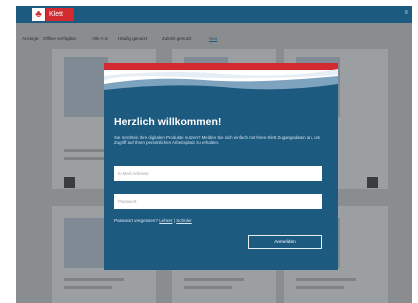 The height and width of the screenshot is (303, 418). Describe the element at coordinates (214, 14) in the screenshot. I see `top-bar: ♣ Klett ≡` at that location.